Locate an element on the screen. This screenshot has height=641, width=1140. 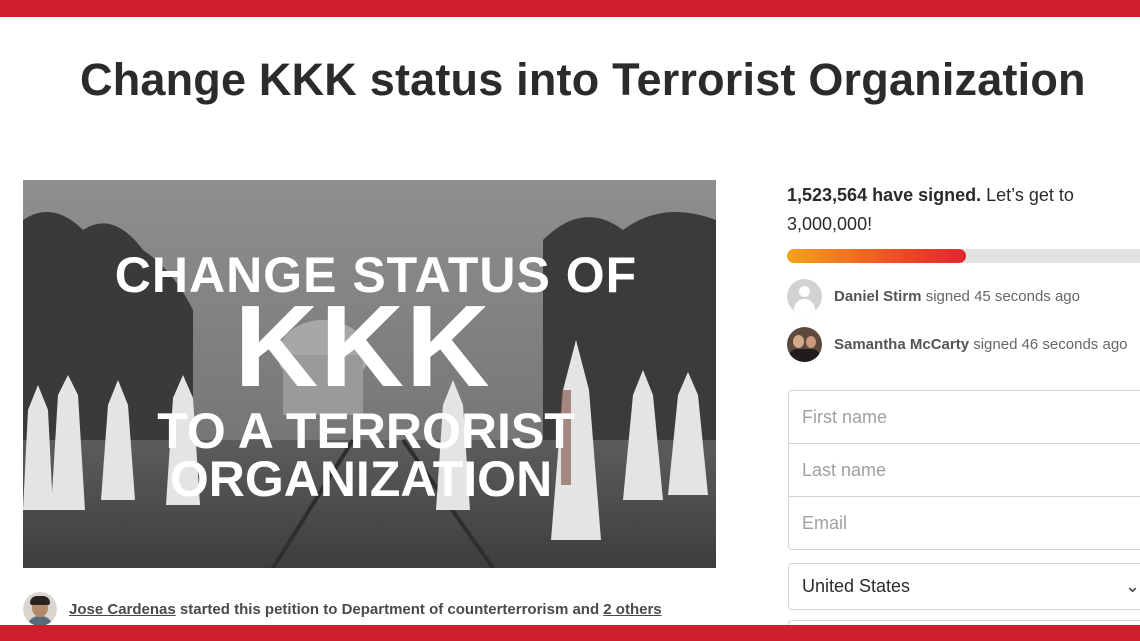
country-value: United States is located at coordinates (856, 586).